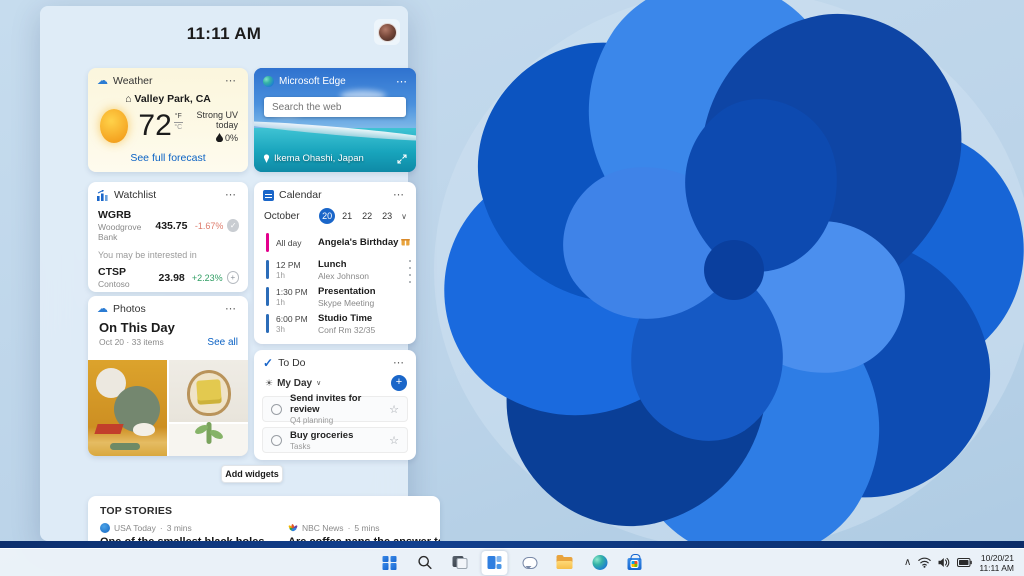 Image resolution: width=1024 pixels, height=576 pixels. Describe the element at coordinates (907, 562) in the screenshot. I see `tray-chevron-up-icon: ∧` at that location.